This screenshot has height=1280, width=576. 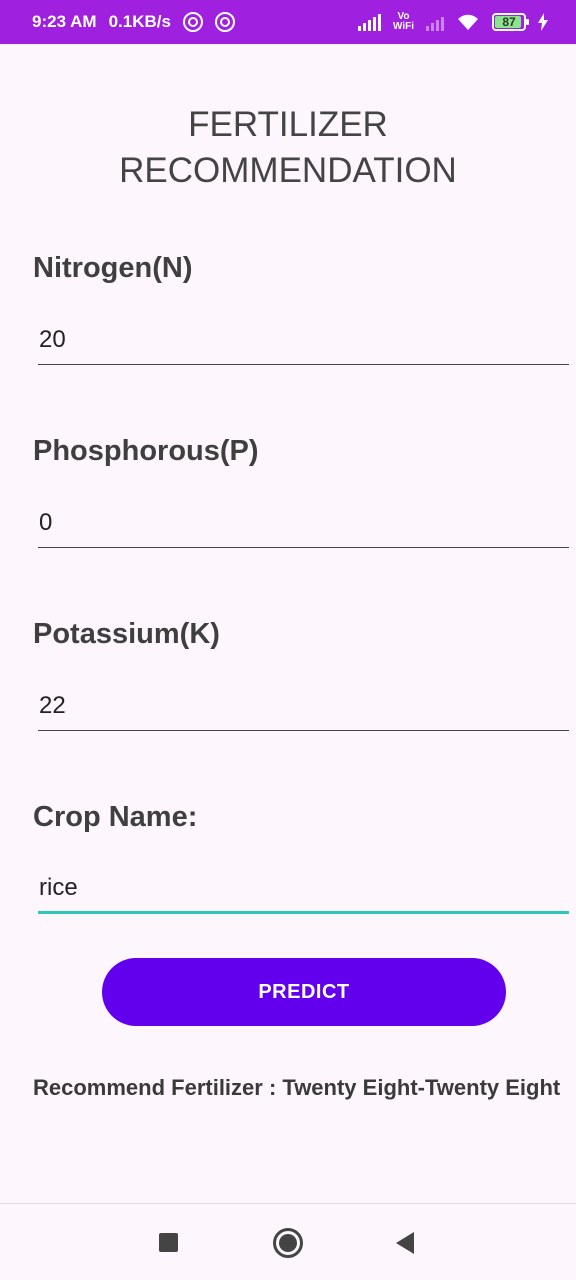 What do you see at coordinates (303, 526) in the screenshot?
I see `phosphorous-input` at bounding box center [303, 526].